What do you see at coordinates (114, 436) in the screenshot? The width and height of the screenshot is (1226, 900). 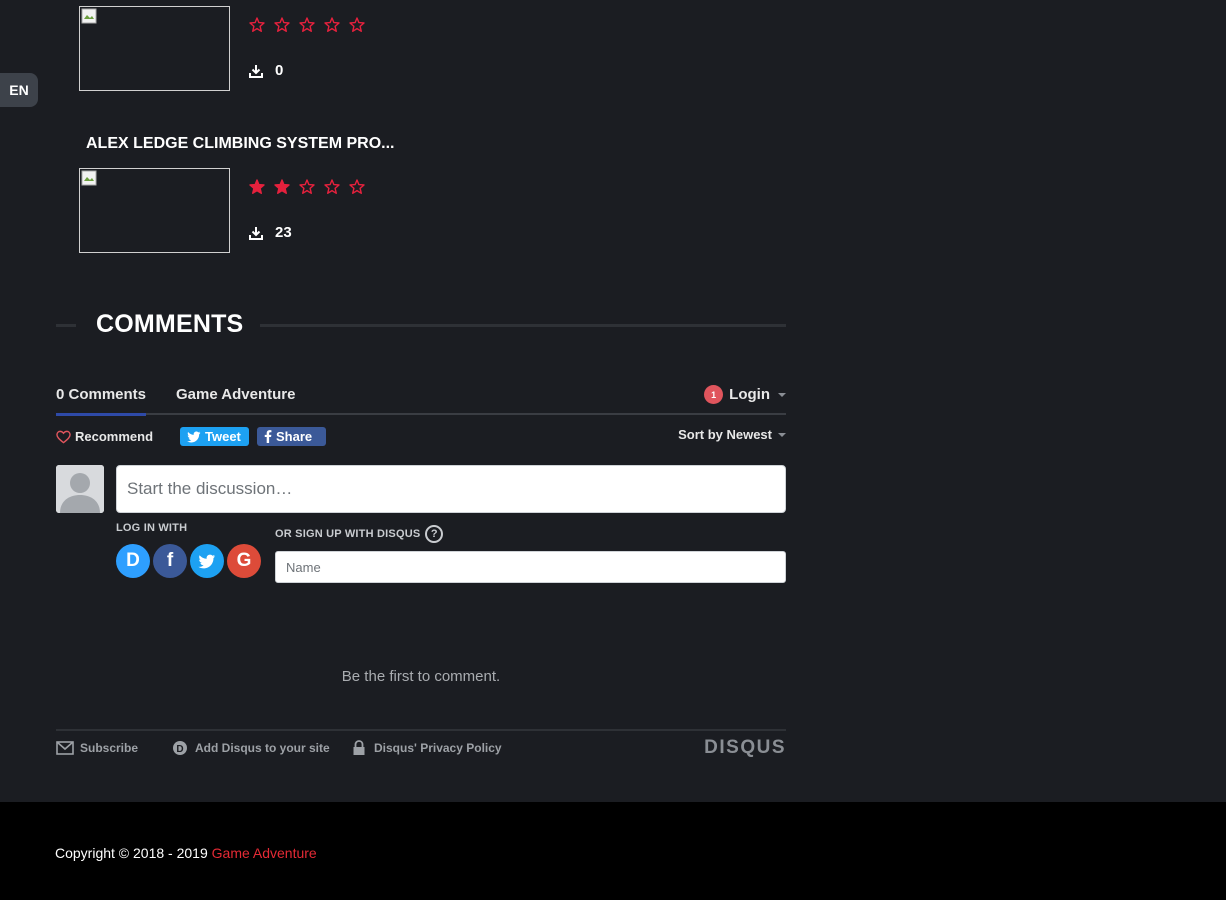 I see `recommend-label: Recommend` at bounding box center [114, 436].